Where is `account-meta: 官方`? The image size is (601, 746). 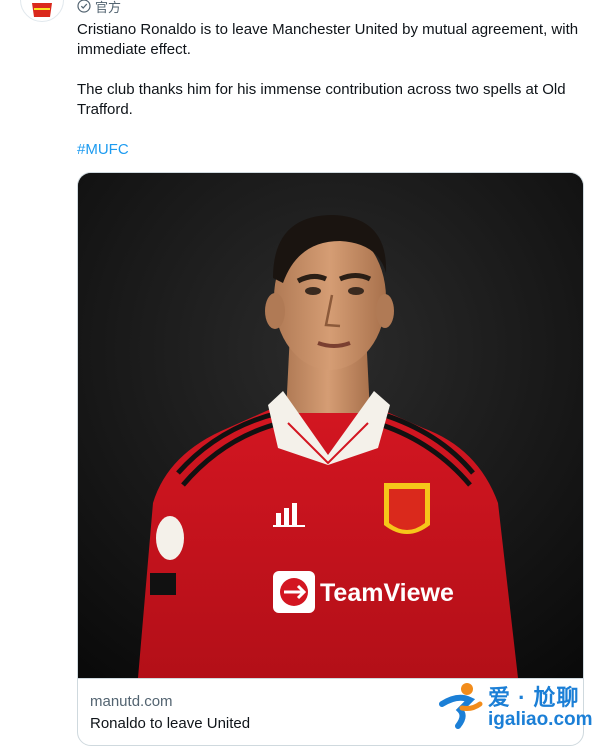 account-meta: 官方 is located at coordinates (99, 7).